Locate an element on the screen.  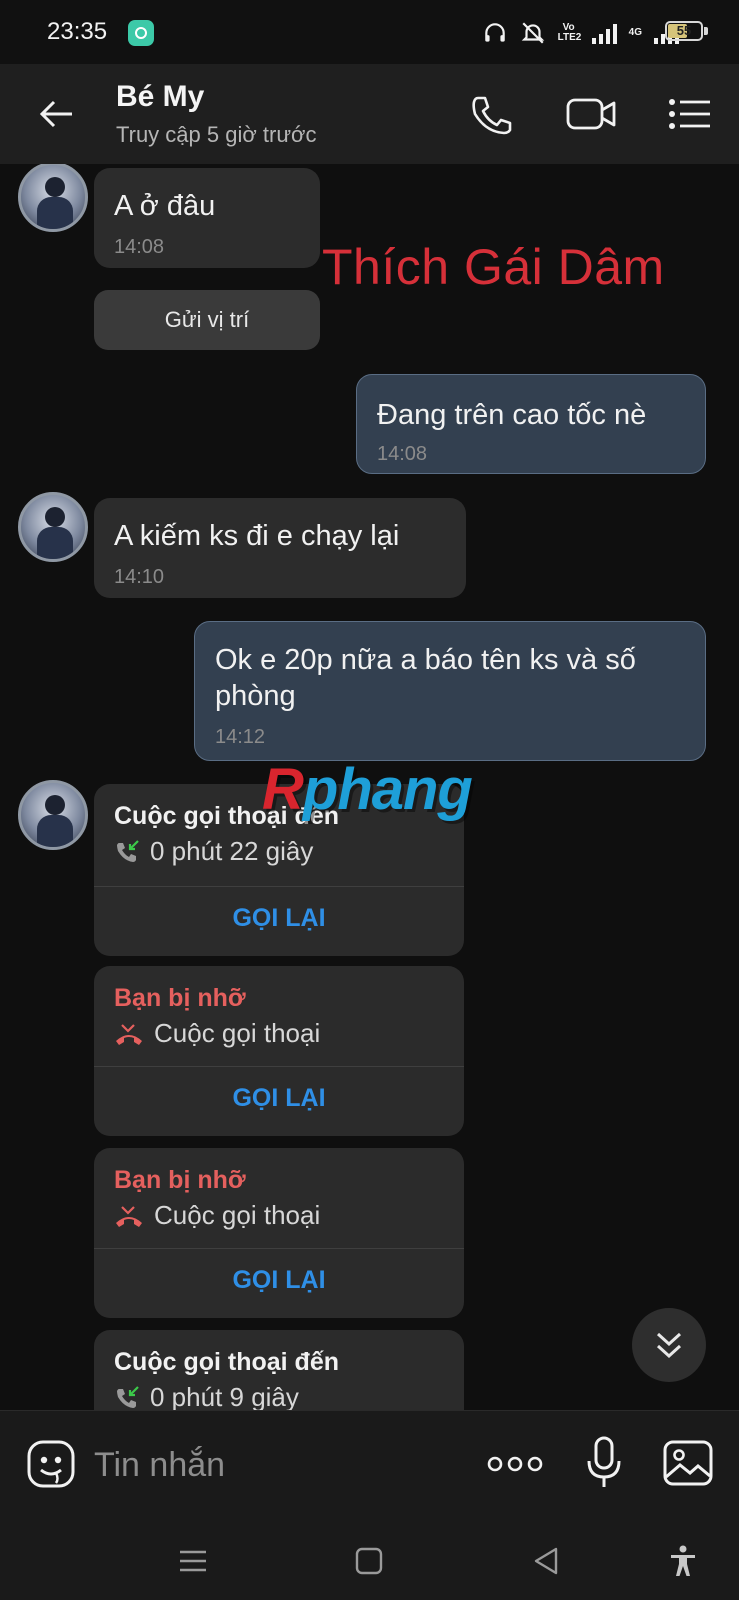
back-arrow-icon is located at coordinates (56, 114).